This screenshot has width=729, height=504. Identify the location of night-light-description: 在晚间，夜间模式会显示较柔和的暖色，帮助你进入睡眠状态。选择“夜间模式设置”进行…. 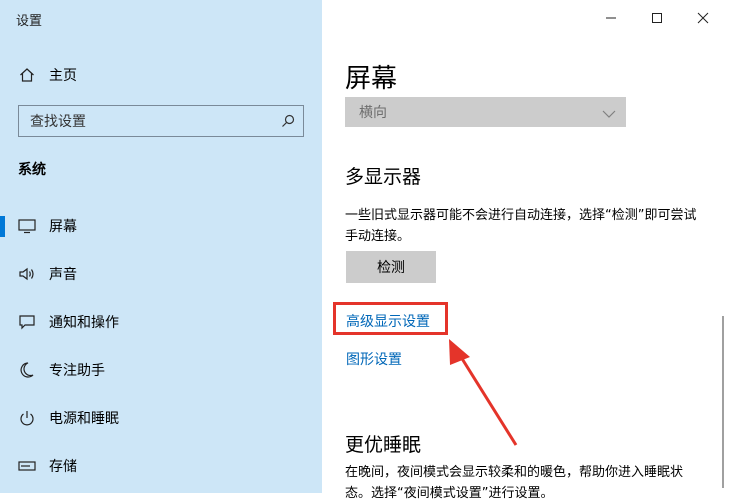
(514, 483).